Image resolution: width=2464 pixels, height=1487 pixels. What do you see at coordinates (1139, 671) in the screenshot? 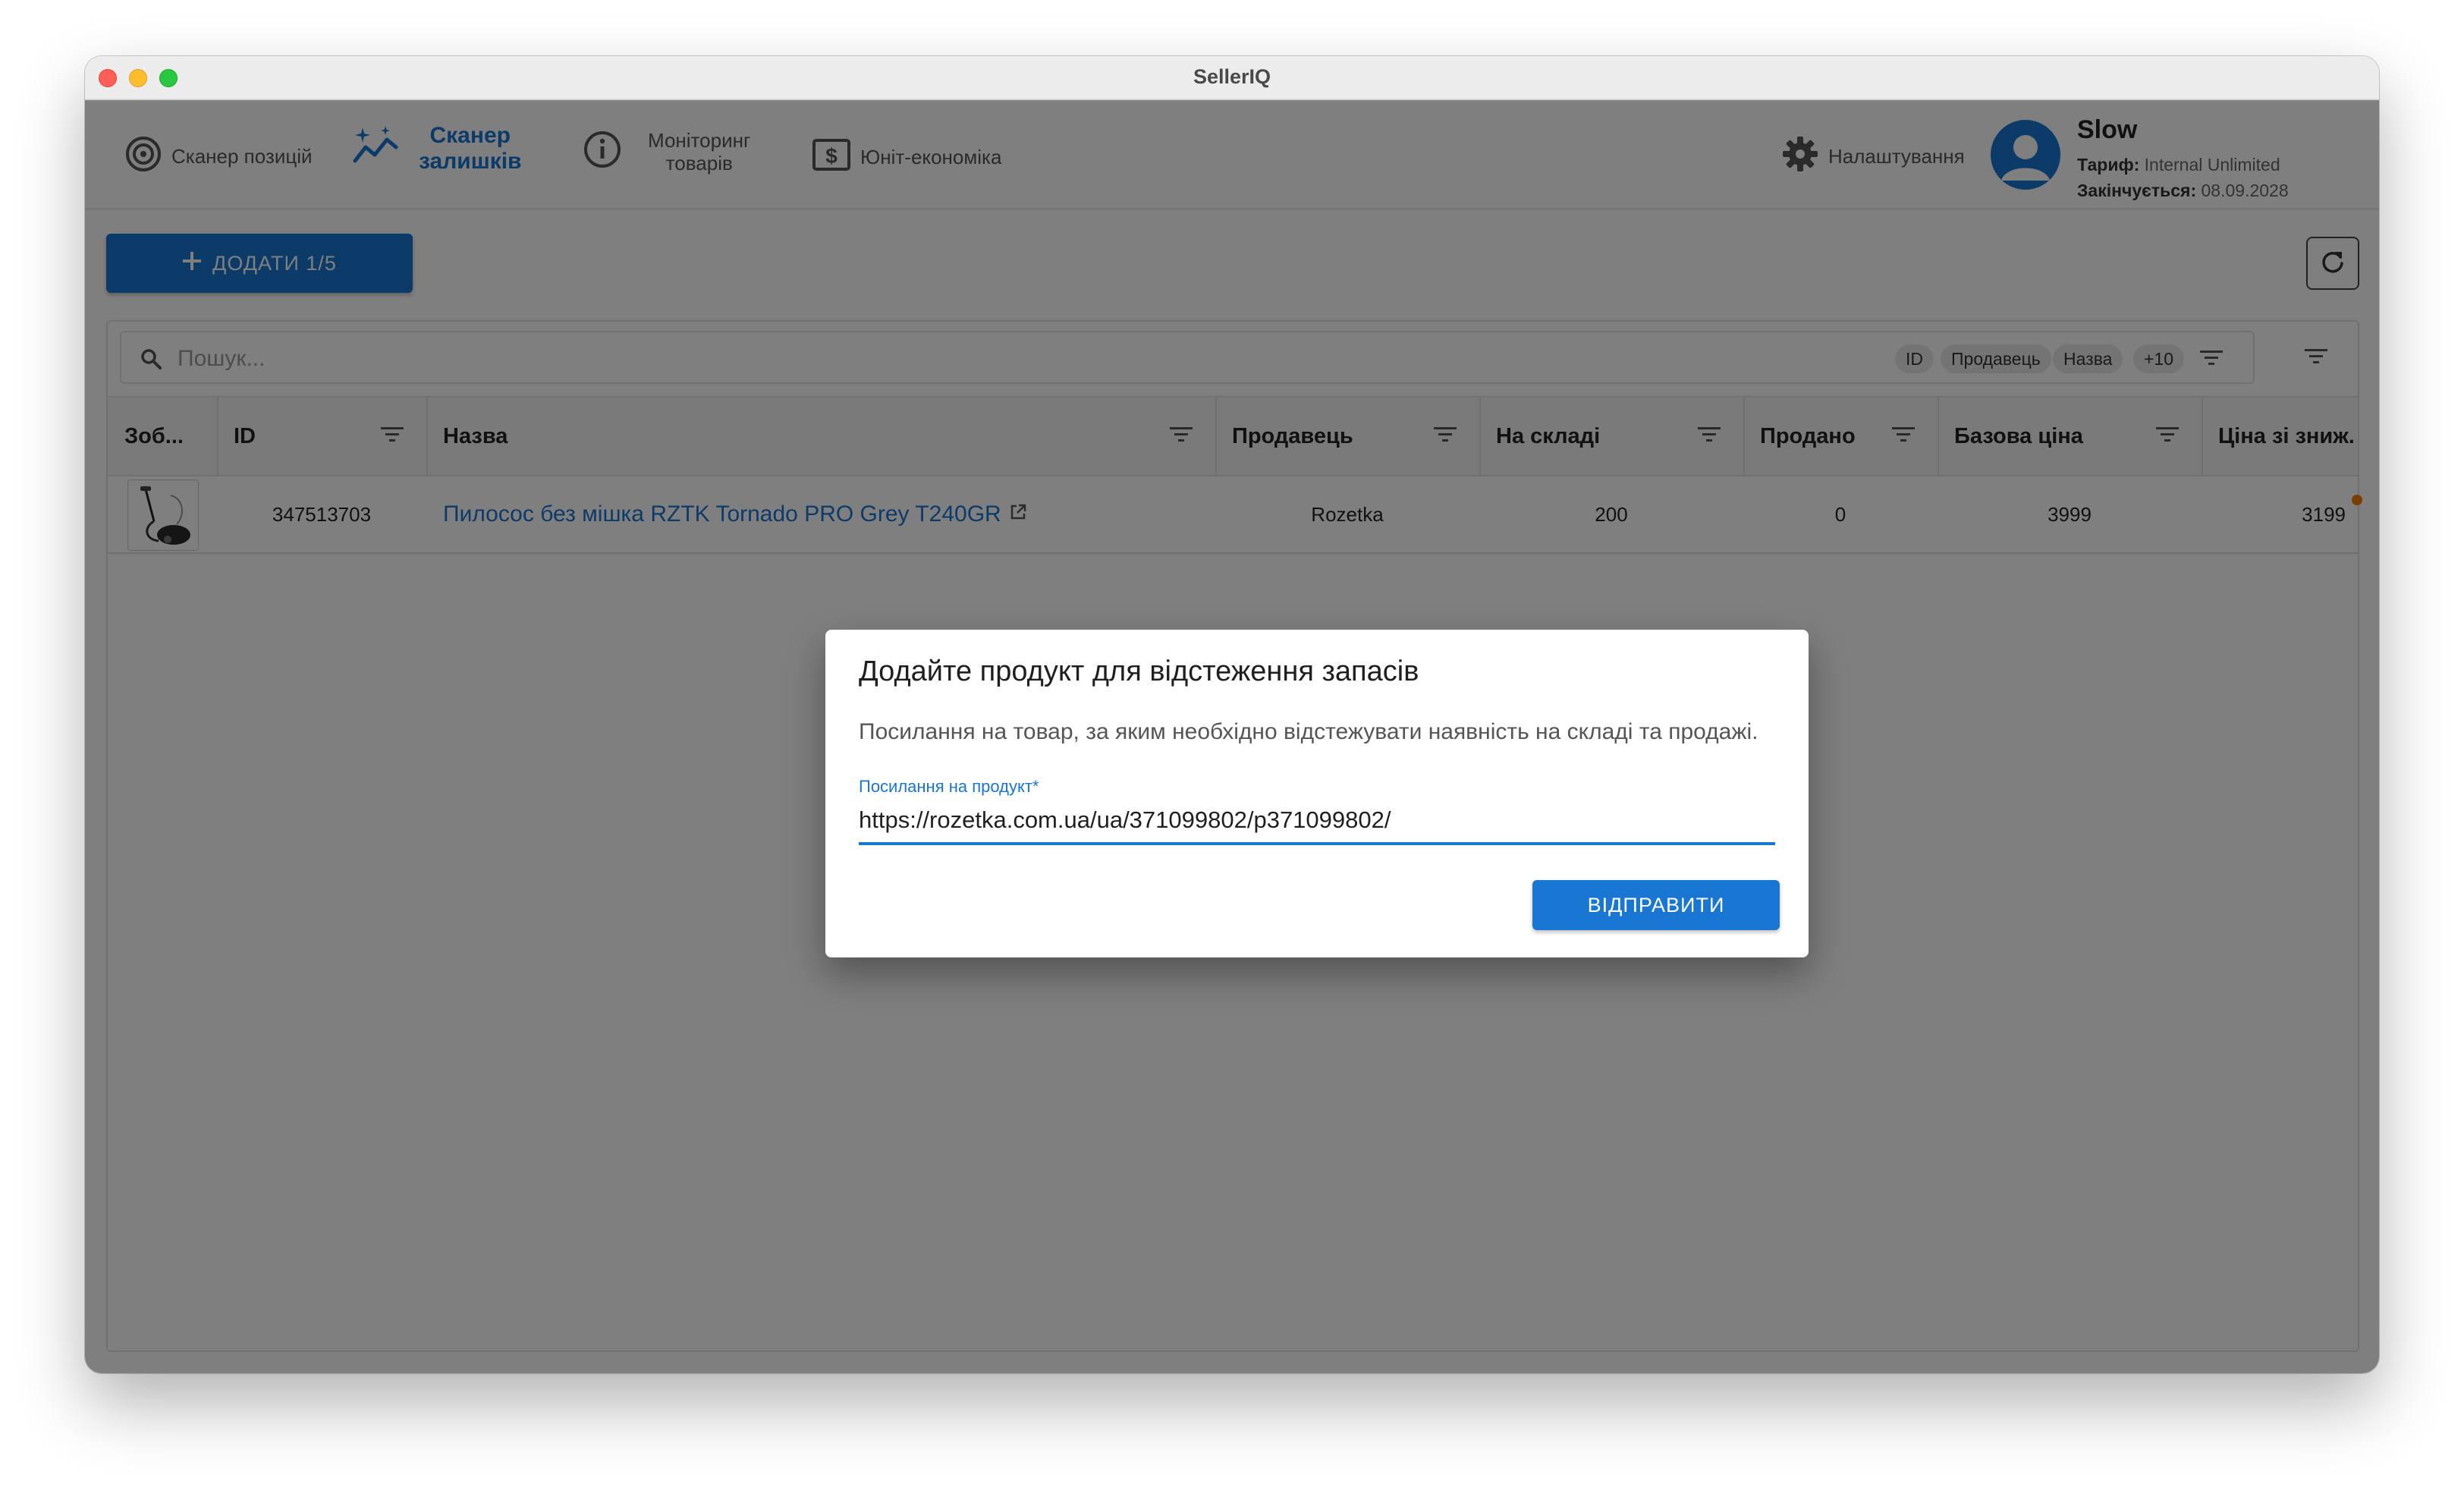
I see `dialog-title: Додайте продукт для відстеження запасів` at bounding box center [1139, 671].